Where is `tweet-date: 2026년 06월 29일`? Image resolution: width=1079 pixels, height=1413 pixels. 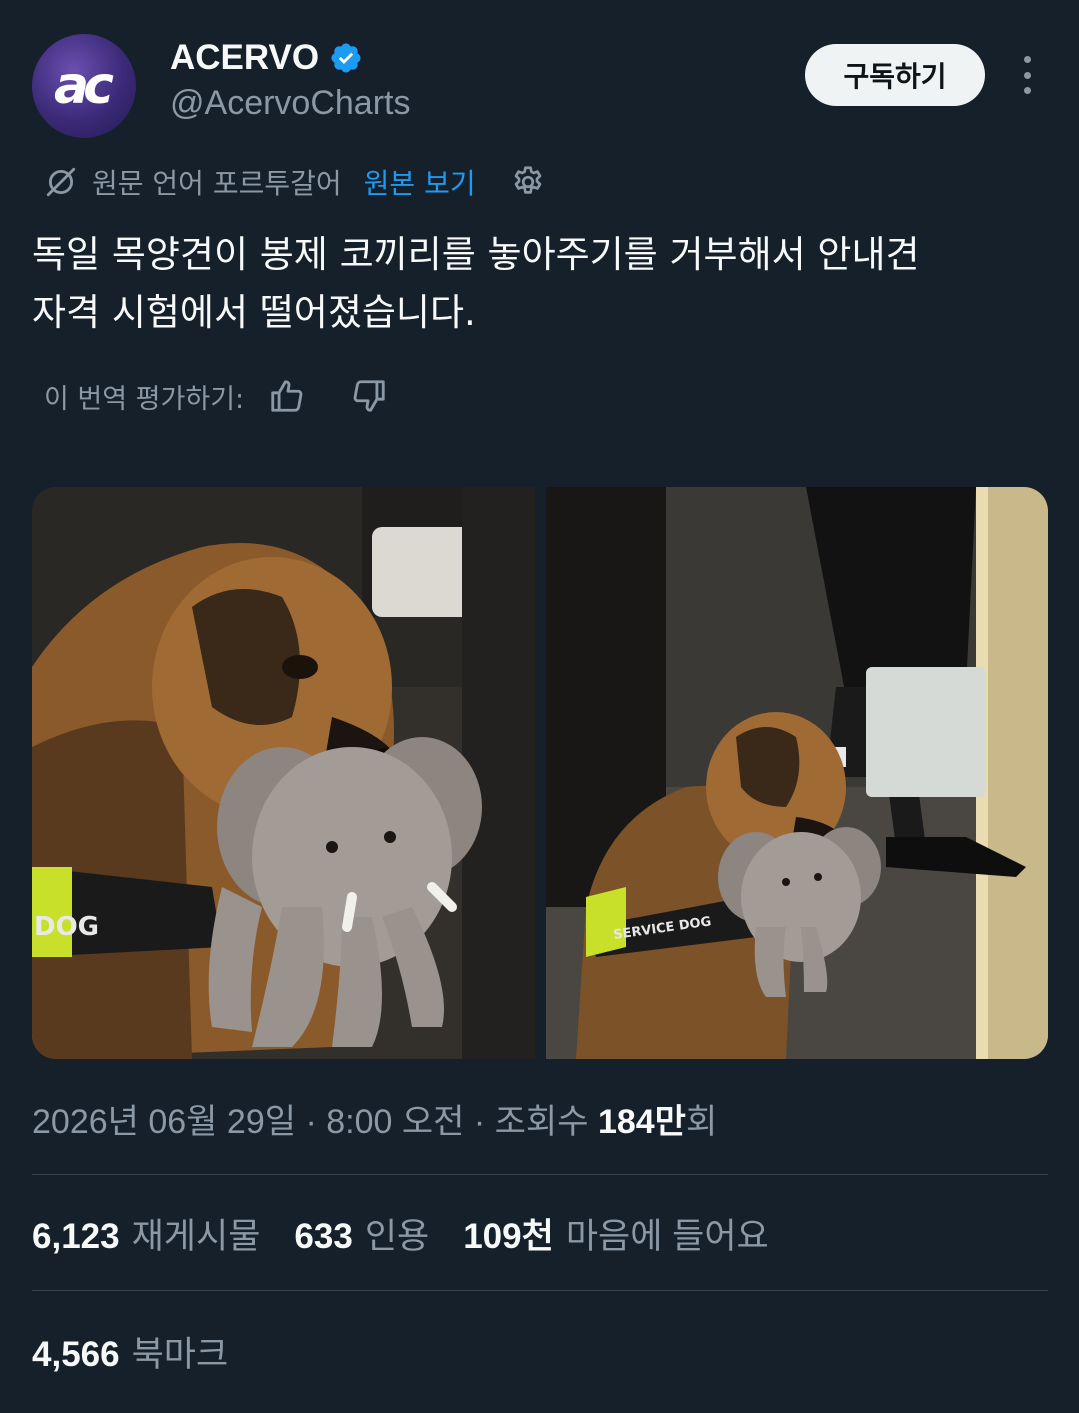
tweet-date: 2026년 06월 29일 is located at coordinates (164, 1122).